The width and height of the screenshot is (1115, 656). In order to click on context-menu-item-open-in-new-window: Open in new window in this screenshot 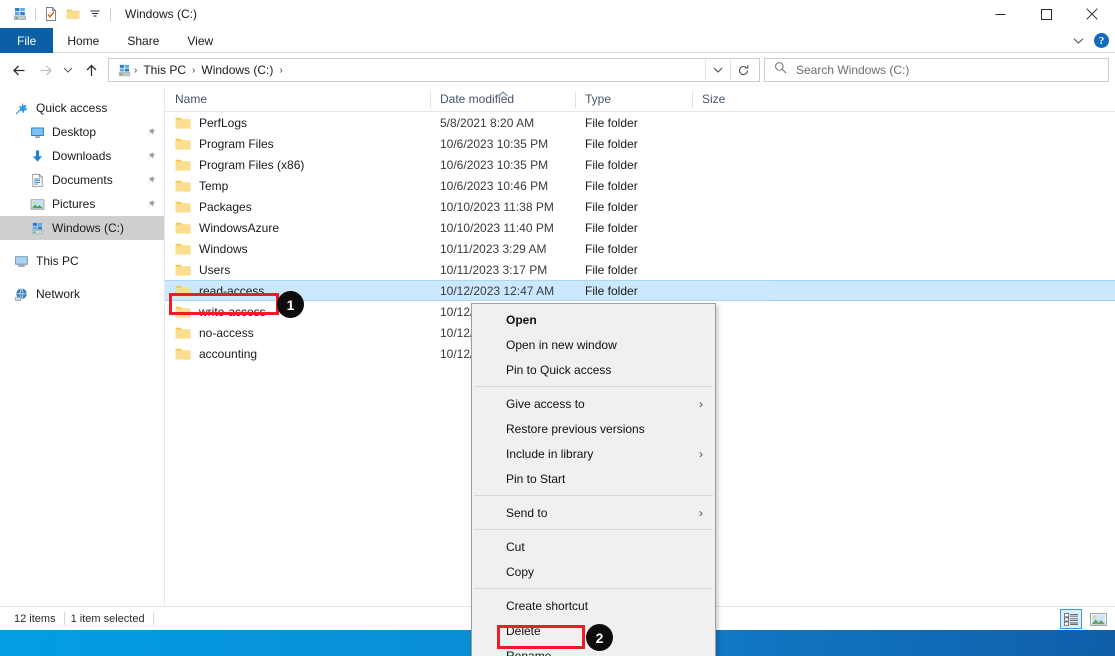, I will do `click(593, 344)`.